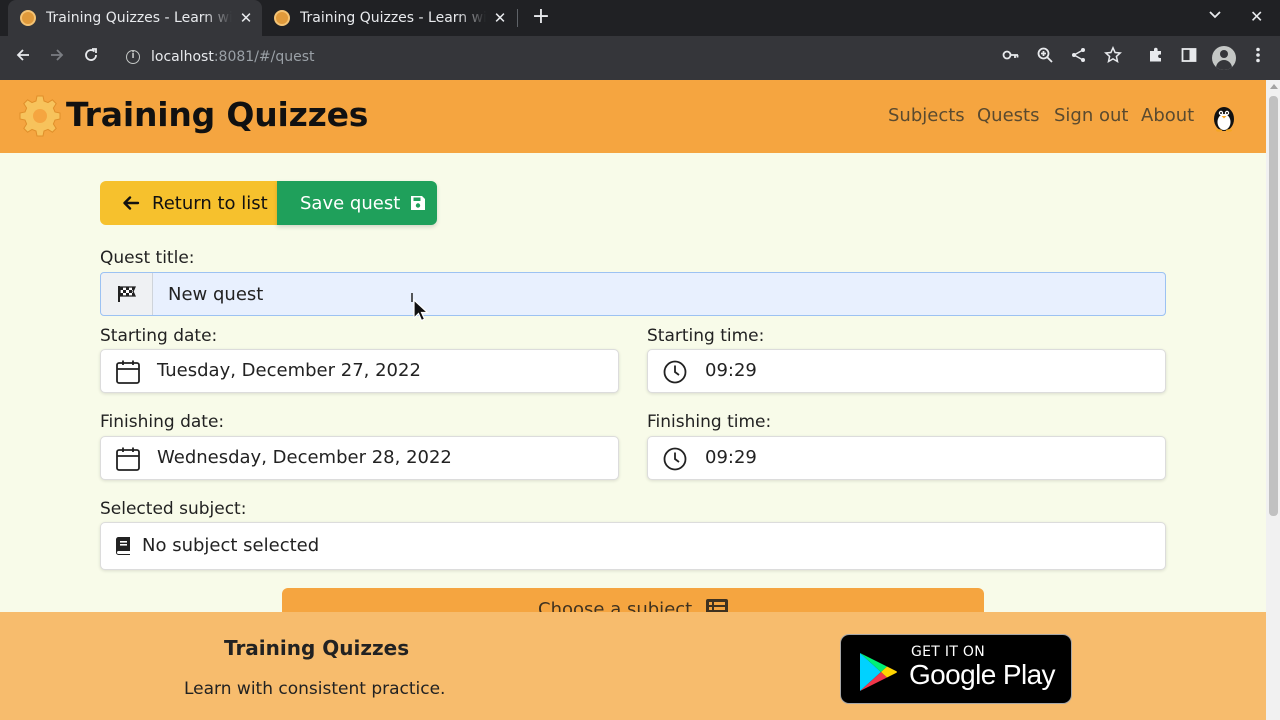  Describe the element at coordinates (173, 509) in the screenshot. I see `selected-subject-label: Selected subject:` at that location.